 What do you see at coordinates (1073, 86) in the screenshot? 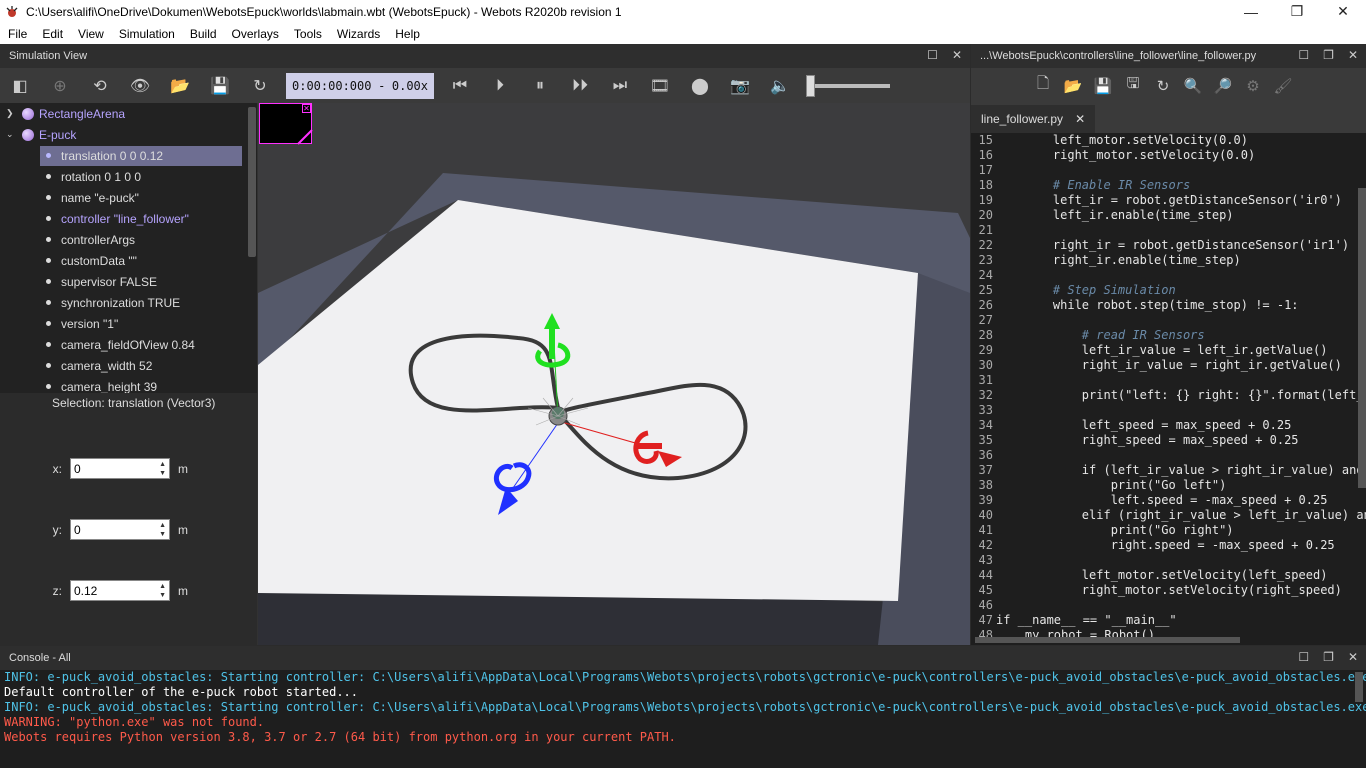
I see `open-file-icon: 📂` at bounding box center [1073, 86].